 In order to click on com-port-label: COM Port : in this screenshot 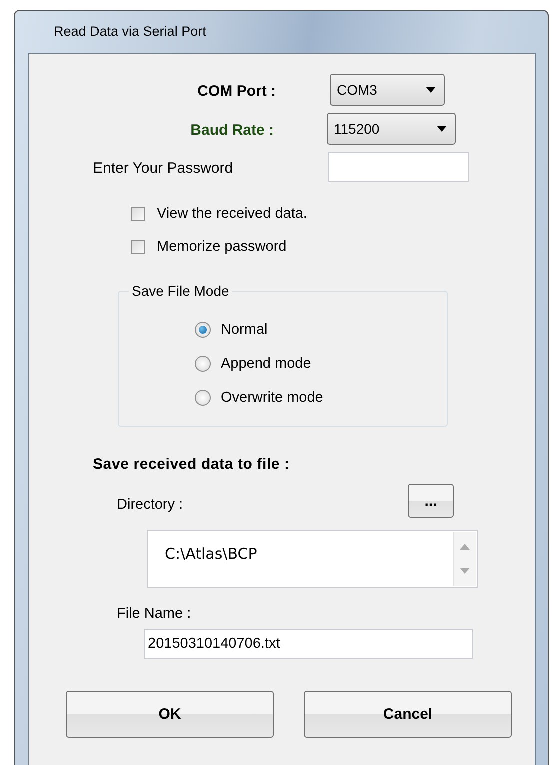, I will do `click(237, 91)`.